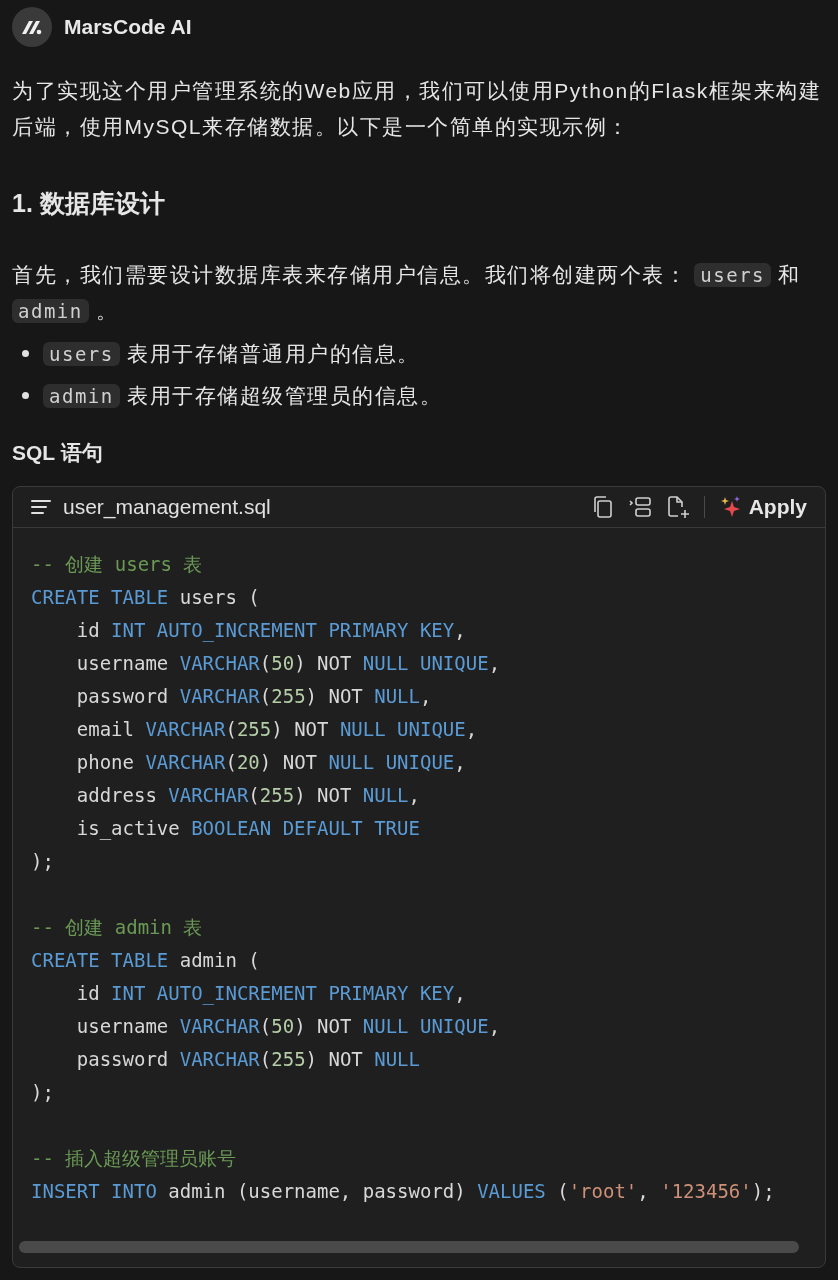 The width and height of the screenshot is (838, 1280). What do you see at coordinates (89, 203) in the screenshot?
I see `section-heading: 1. 数据库设计` at bounding box center [89, 203].